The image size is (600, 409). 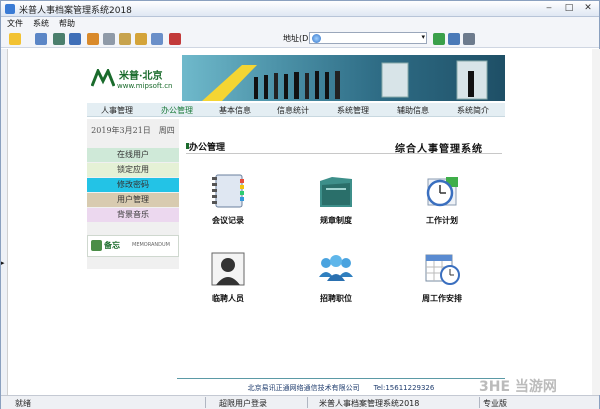 What do you see at coordinates (336, 220) in the screenshot?
I see `tile-label: 规章制度` at bounding box center [336, 220].